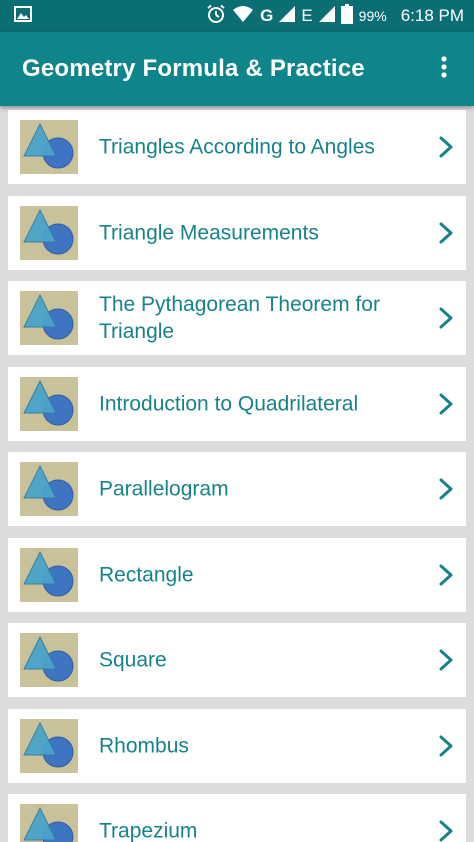  What do you see at coordinates (237, 489) in the screenshot?
I see `topic-list-item: Parallelogram` at bounding box center [237, 489].